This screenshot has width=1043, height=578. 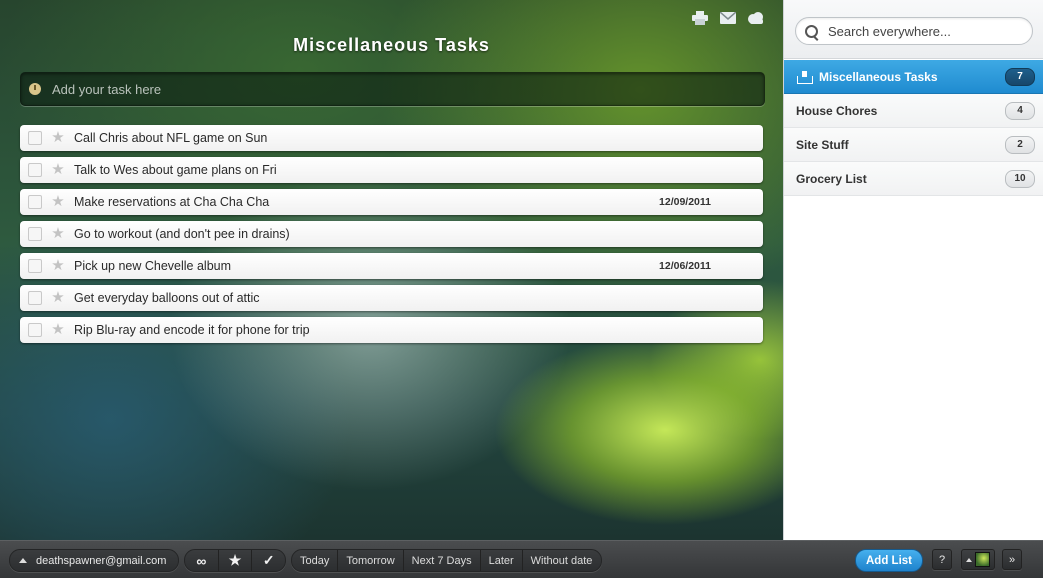 I want to click on background-button, so click(x=978, y=559).